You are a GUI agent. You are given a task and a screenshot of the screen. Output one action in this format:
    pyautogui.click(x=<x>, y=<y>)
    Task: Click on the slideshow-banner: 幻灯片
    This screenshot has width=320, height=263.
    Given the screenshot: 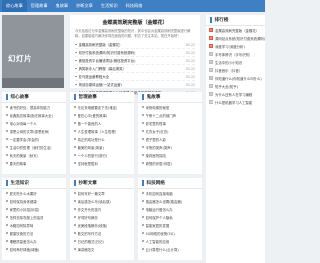 What is the action you would take?
    pyautogui.click(x=33, y=51)
    